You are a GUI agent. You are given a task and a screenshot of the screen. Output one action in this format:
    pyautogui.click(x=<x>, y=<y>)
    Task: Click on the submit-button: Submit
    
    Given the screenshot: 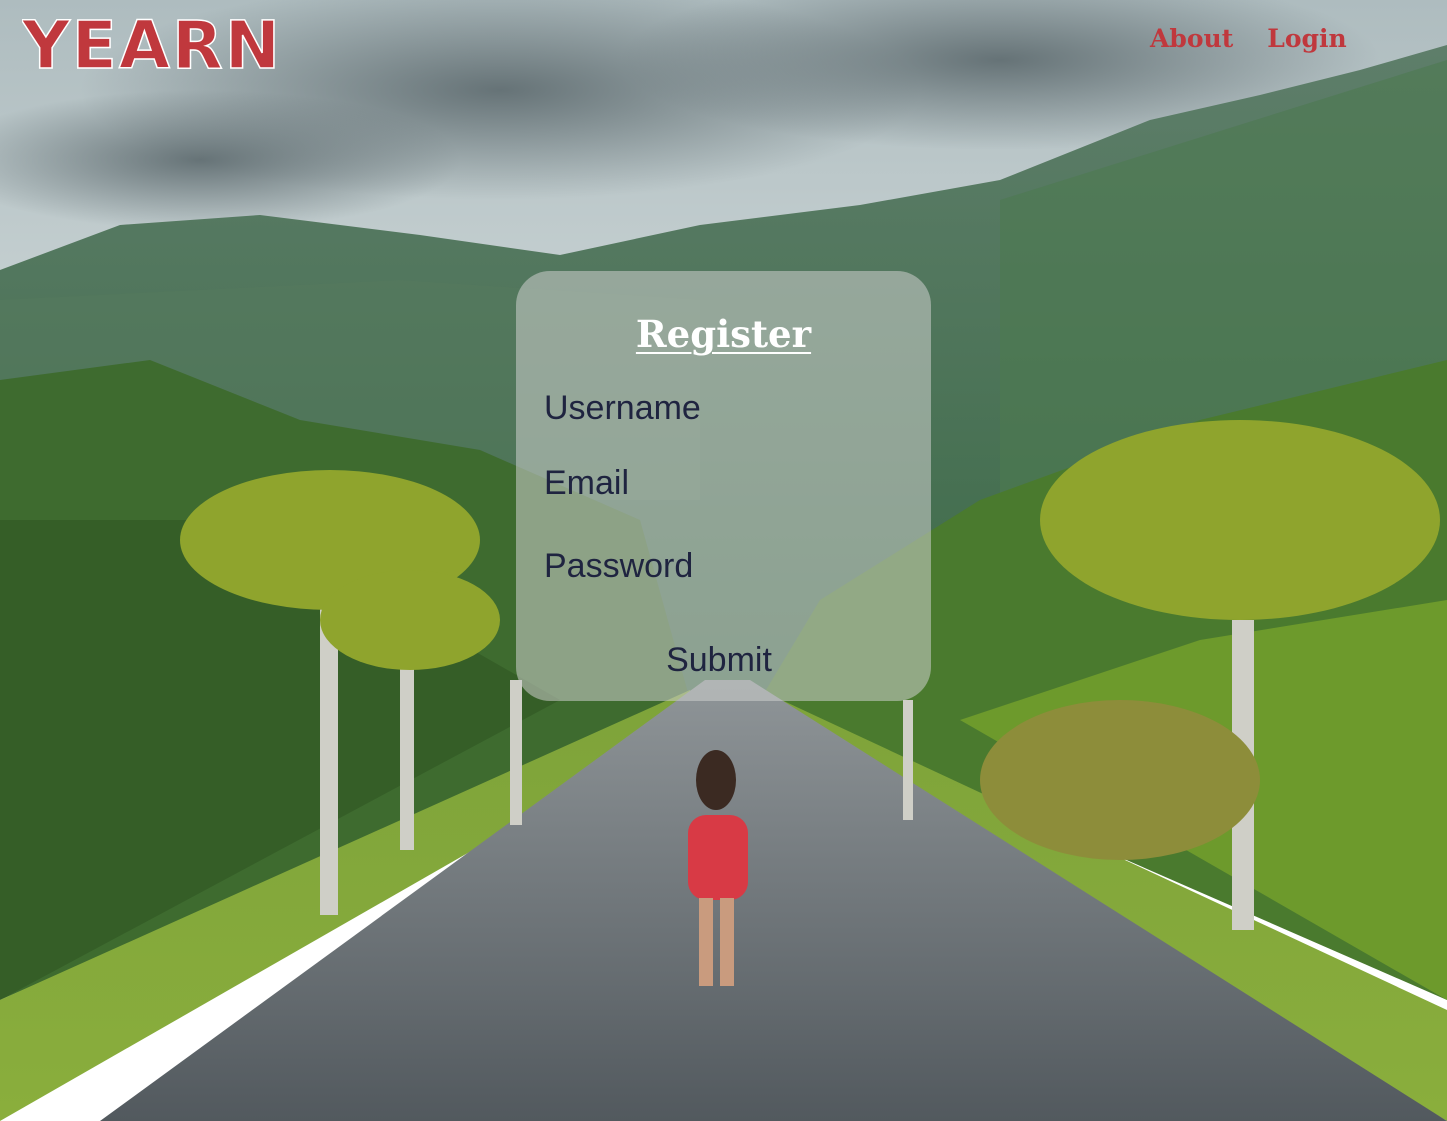 What is the action you would take?
    pyautogui.click(x=719, y=660)
    